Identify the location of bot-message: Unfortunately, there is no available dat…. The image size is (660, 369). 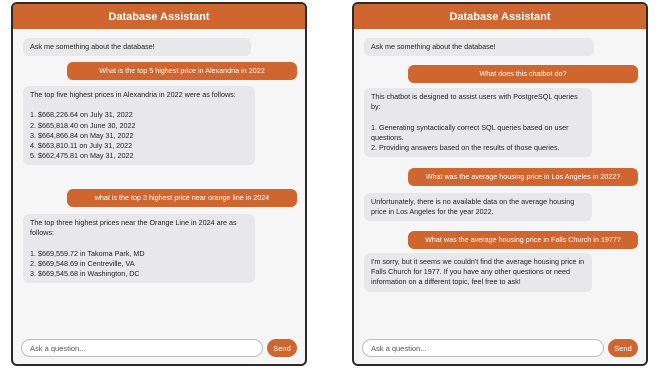
(478, 207).